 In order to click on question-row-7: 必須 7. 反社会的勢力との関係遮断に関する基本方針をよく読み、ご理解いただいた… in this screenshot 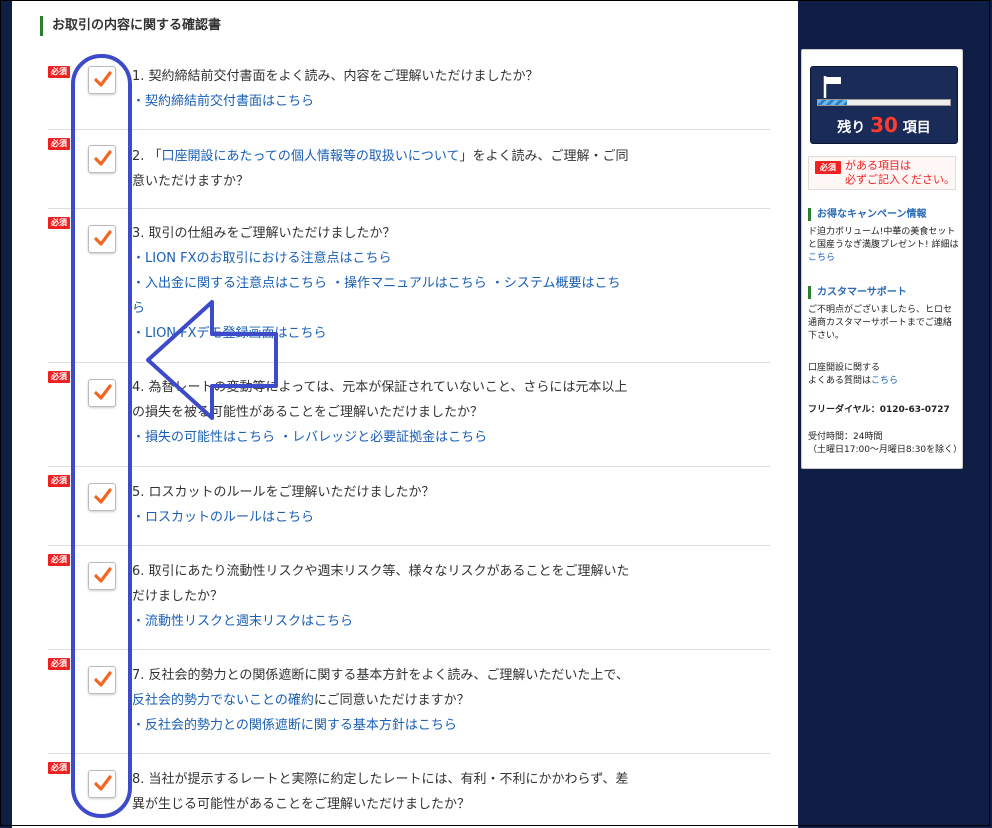, I will do `click(409, 702)`.